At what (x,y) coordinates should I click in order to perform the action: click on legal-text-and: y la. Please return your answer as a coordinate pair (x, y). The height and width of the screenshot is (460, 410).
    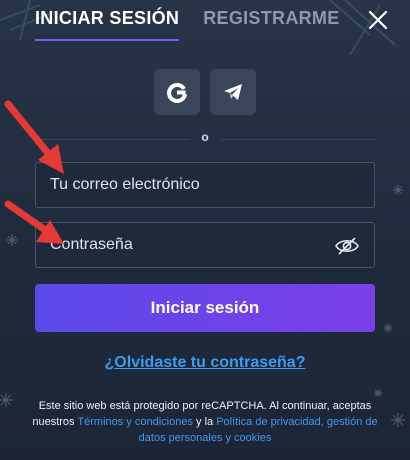
    Looking at the image, I should click on (205, 422).